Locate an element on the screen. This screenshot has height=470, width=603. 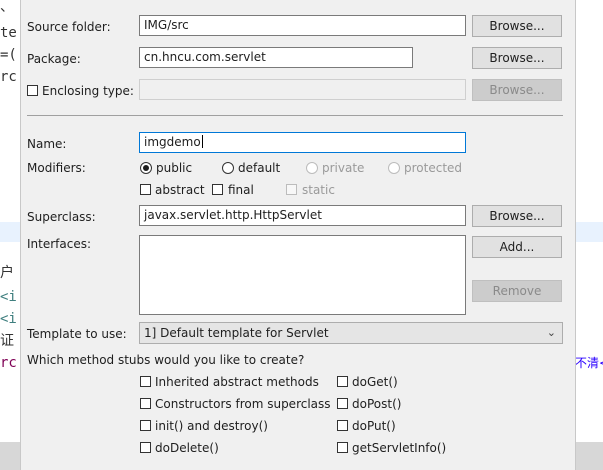
stub-dodelete-checkbox is located at coordinates (145, 447).